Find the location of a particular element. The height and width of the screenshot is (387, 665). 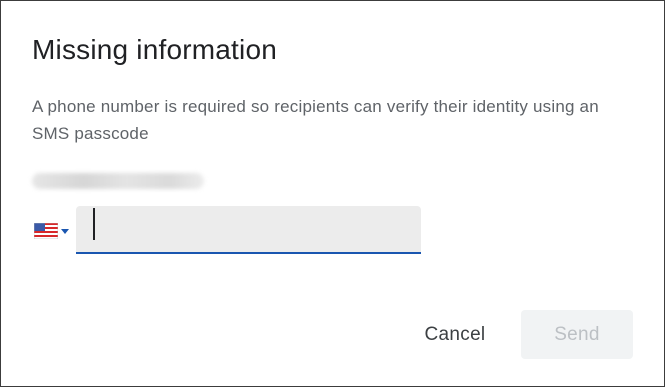

send-button: Send is located at coordinates (577, 334).